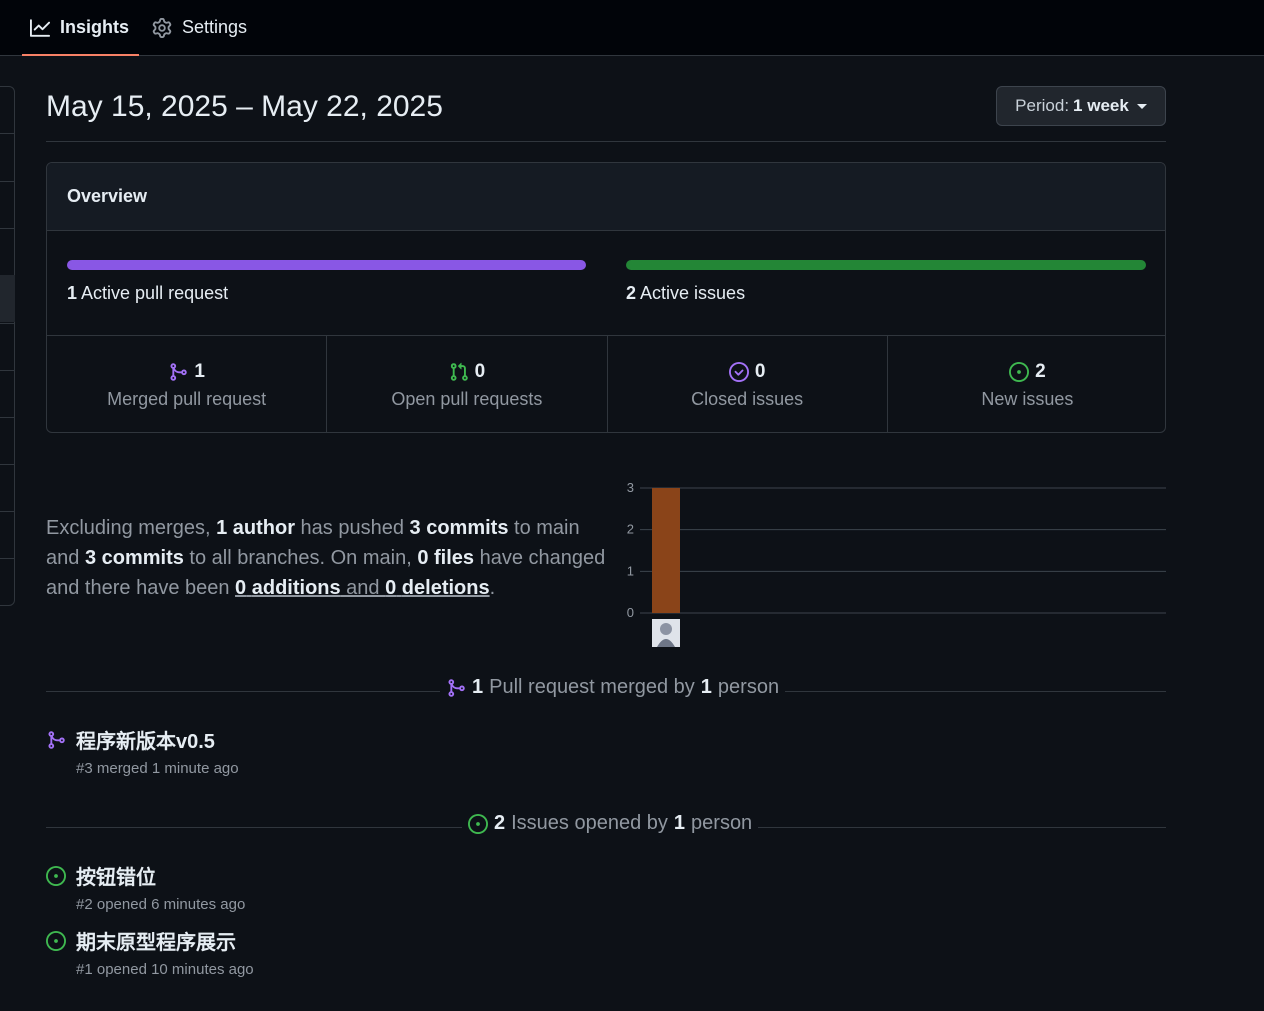 The height and width of the screenshot is (1011, 1264). What do you see at coordinates (446, 558) in the screenshot?
I see `files-changed-count: 0 files` at bounding box center [446, 558].